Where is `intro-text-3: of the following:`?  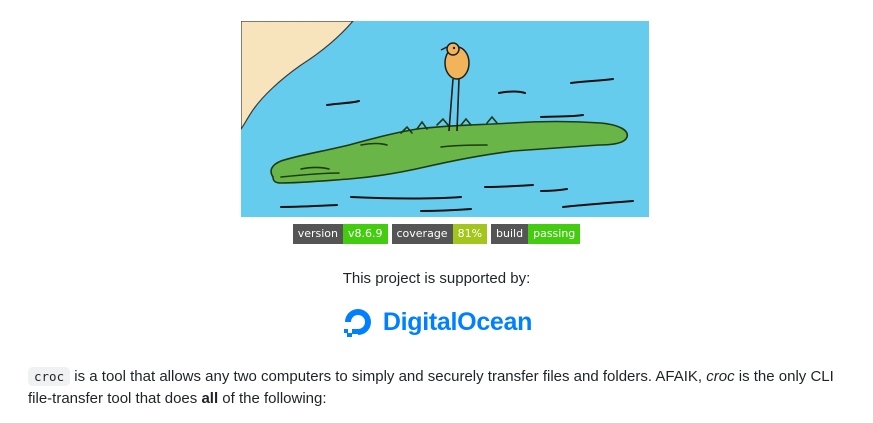
intro-text-3: of the following: is located at coordinates (272, 398).